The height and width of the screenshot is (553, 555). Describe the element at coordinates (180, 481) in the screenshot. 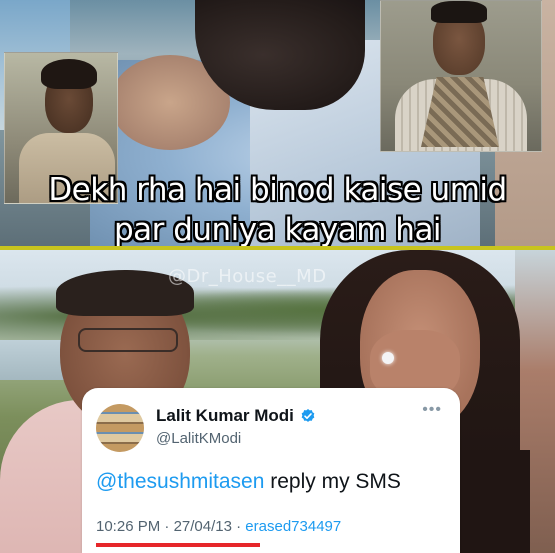

I see `mention-link: @thesushmitasen` at that location.